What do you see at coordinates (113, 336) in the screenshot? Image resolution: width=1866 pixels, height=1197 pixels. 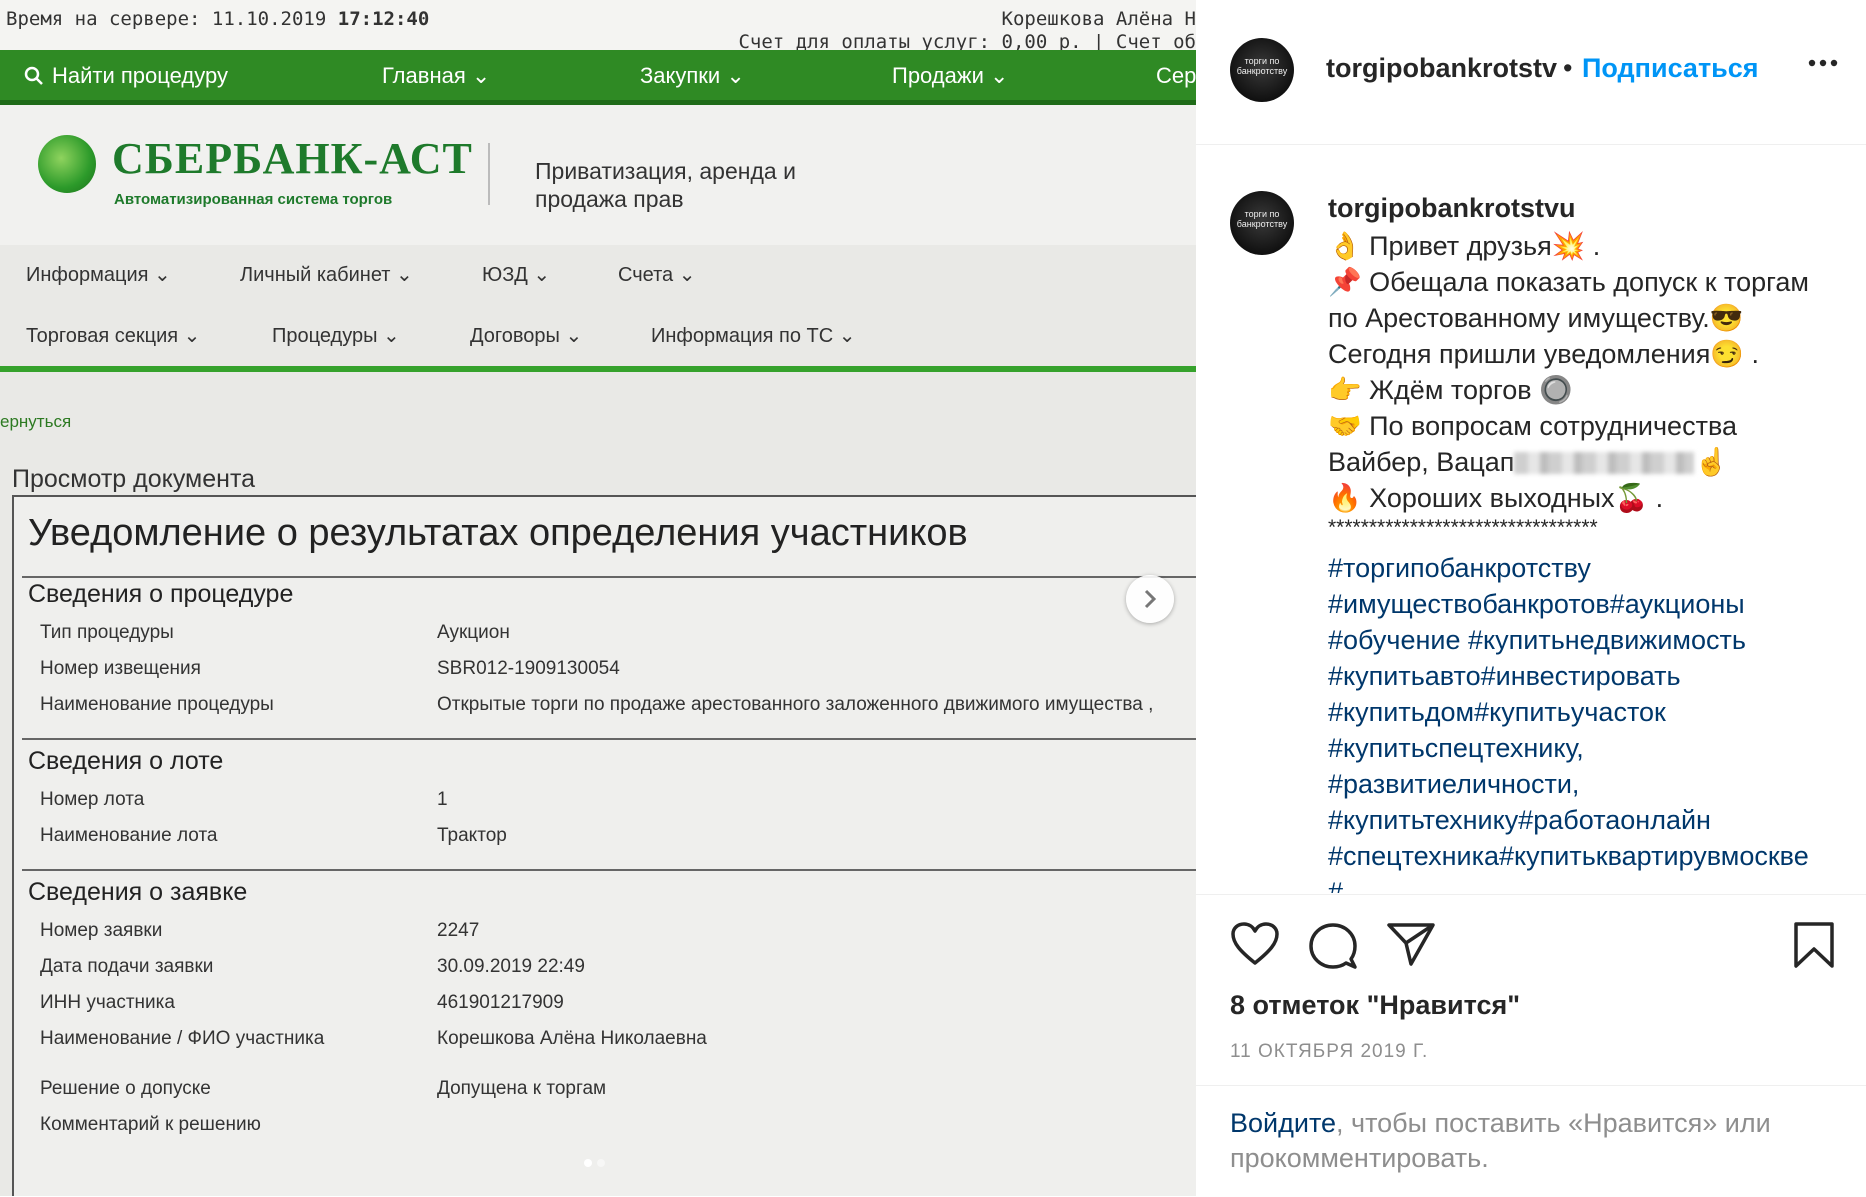 I see `menu-item-trade-section: Торговая секция ⌄` at bounding box center [113, 336].